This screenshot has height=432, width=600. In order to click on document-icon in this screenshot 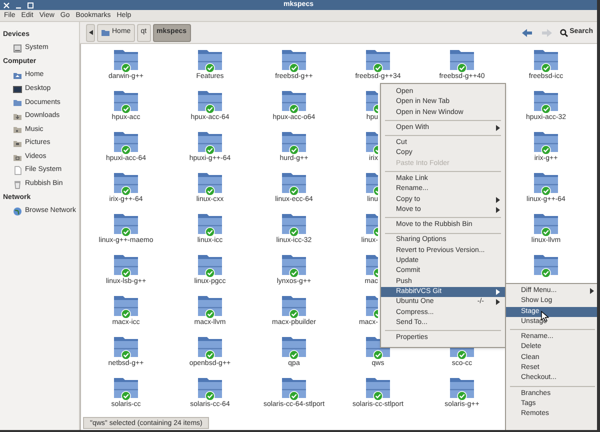, I will do `click(17, 171)`.